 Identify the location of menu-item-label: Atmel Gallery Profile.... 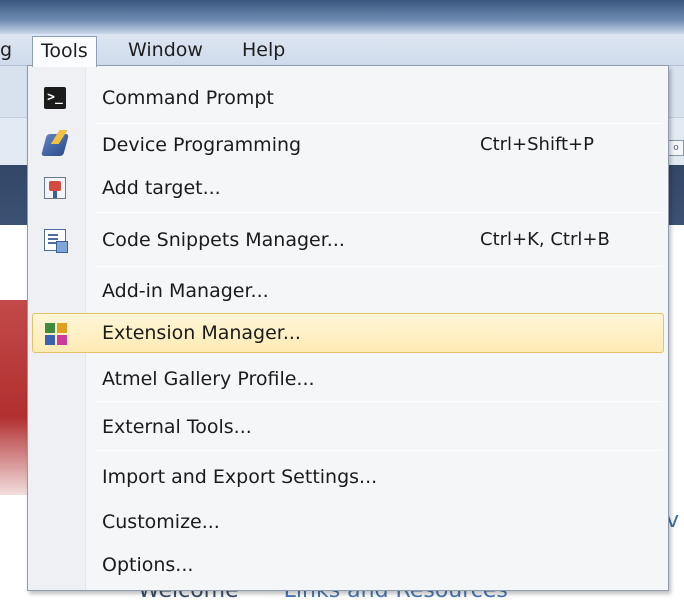
(208, 379).